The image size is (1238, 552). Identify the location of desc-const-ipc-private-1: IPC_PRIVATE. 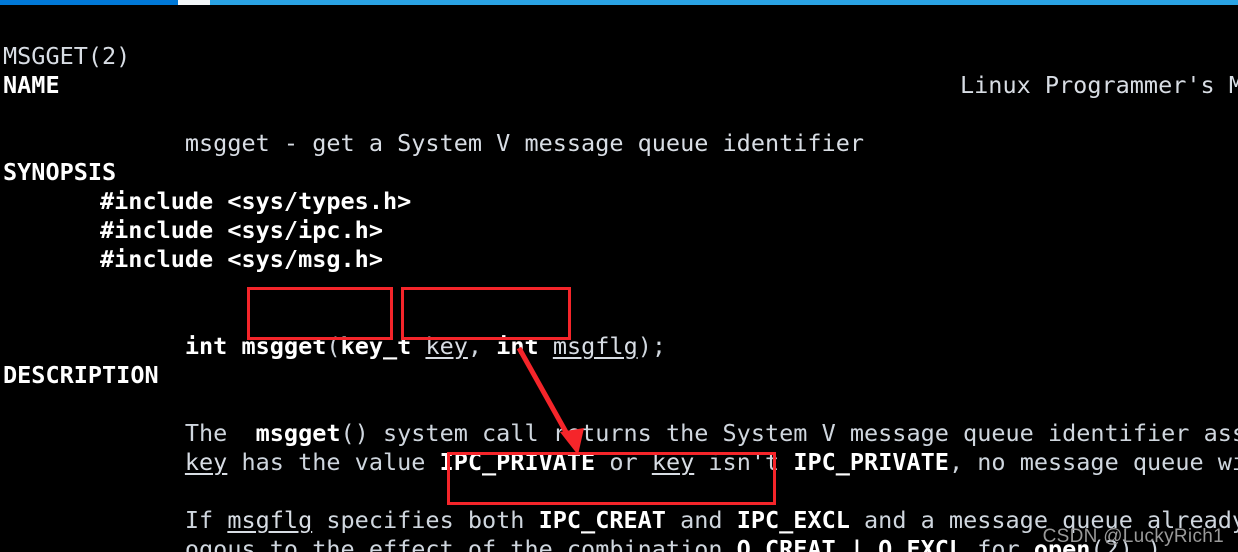
(517, 462).